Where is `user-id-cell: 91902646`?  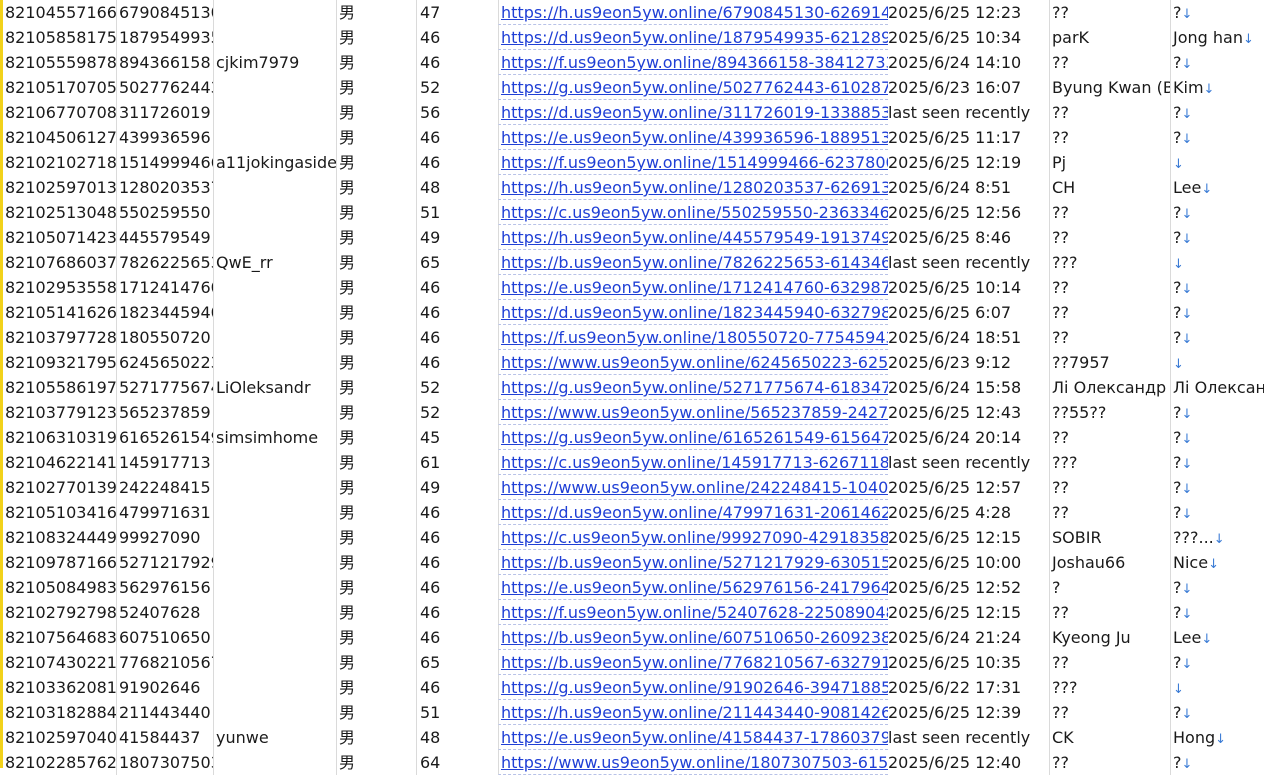 user-id-cell: 91902646 is located at coordinates (164, 687).